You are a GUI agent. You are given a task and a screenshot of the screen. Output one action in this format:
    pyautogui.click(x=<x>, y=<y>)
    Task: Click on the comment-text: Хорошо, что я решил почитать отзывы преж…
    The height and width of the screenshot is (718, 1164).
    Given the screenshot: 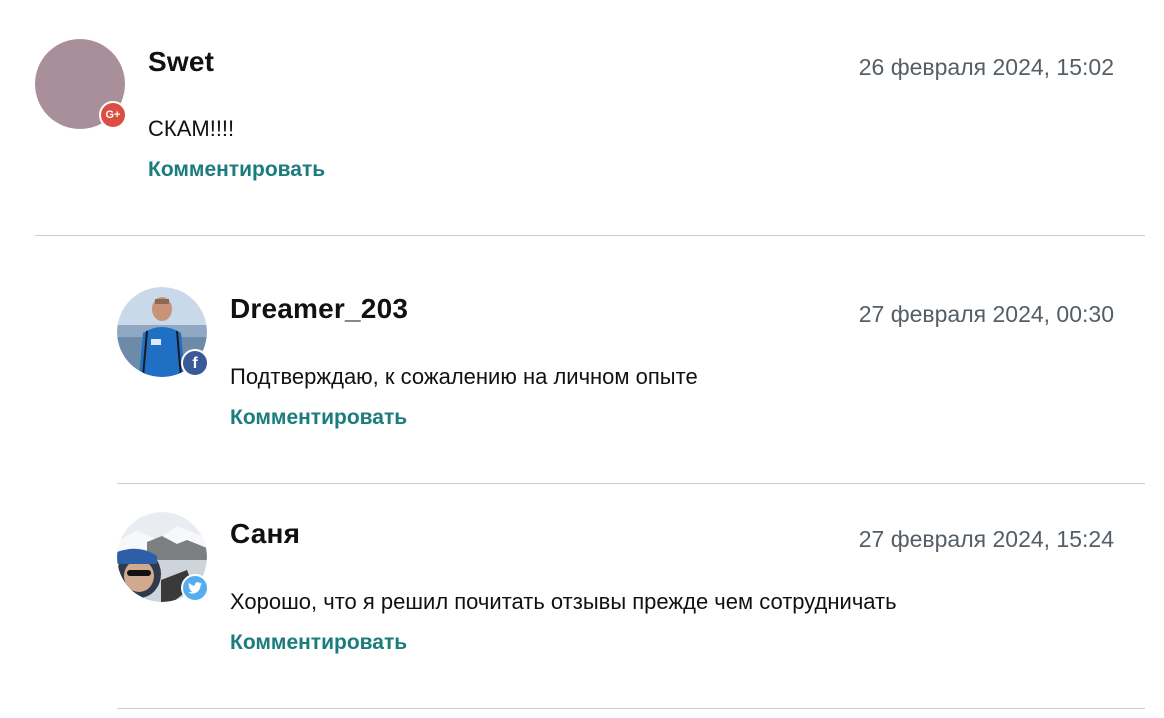 What is the action you would take?
    pyautogui.click(x=563, y=601)
    